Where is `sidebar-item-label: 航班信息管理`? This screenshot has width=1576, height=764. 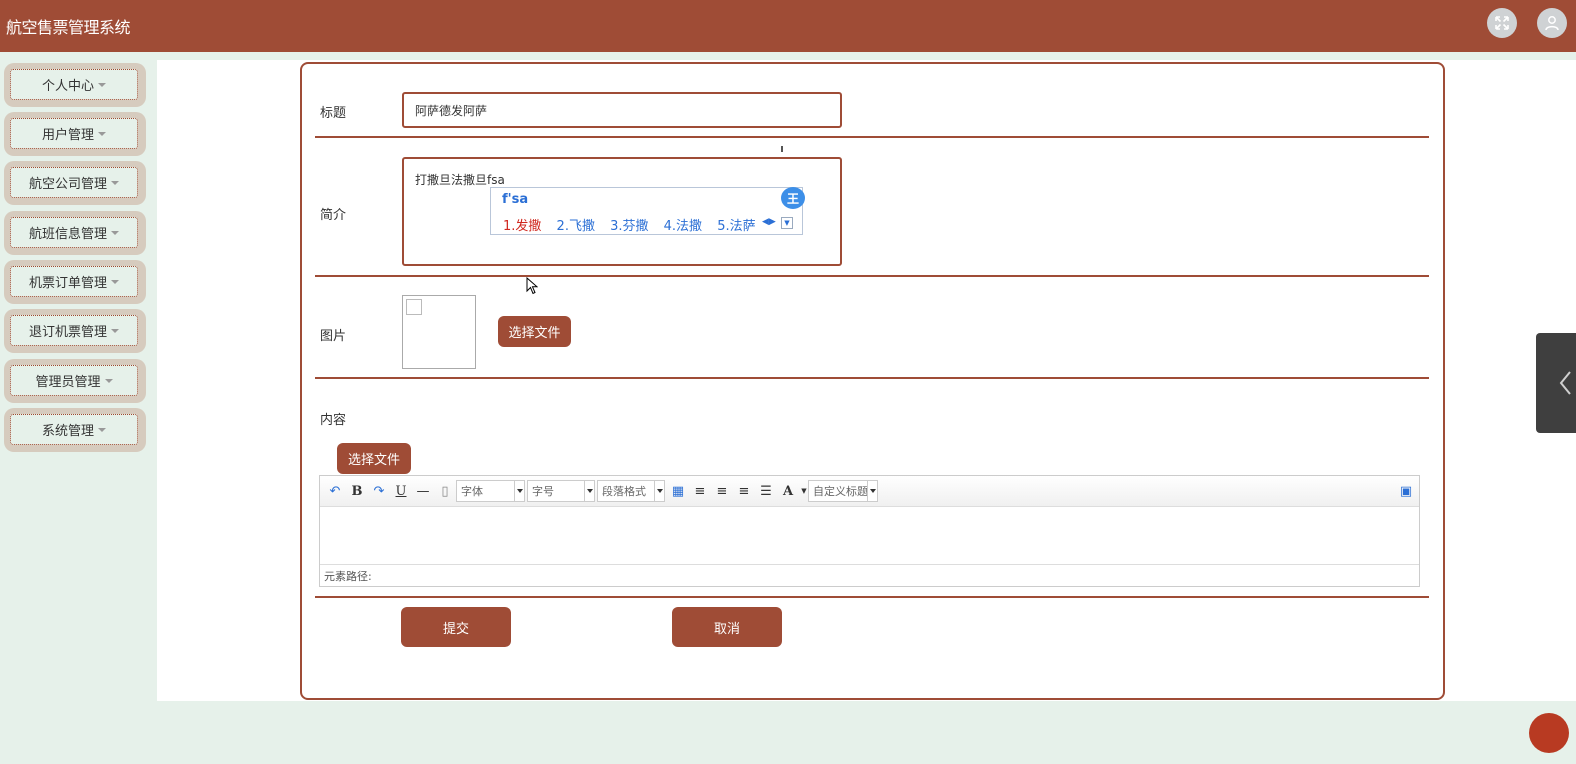
sidebar-item-label: 航班信息管理 is located at coordinates (67, 234).